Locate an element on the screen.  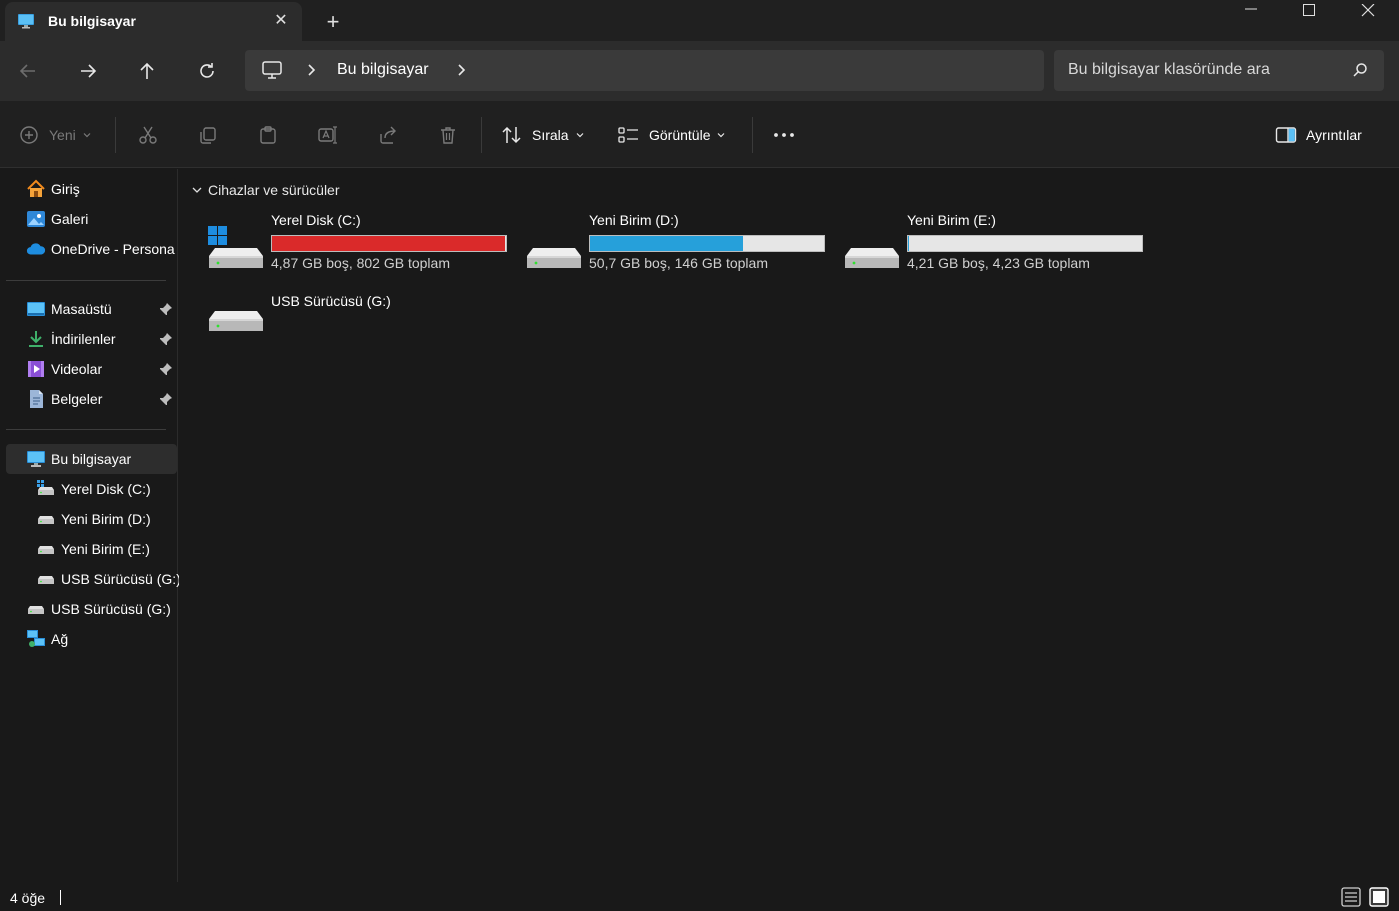
sort-label: Sırala is located at coordinates (550, 135).